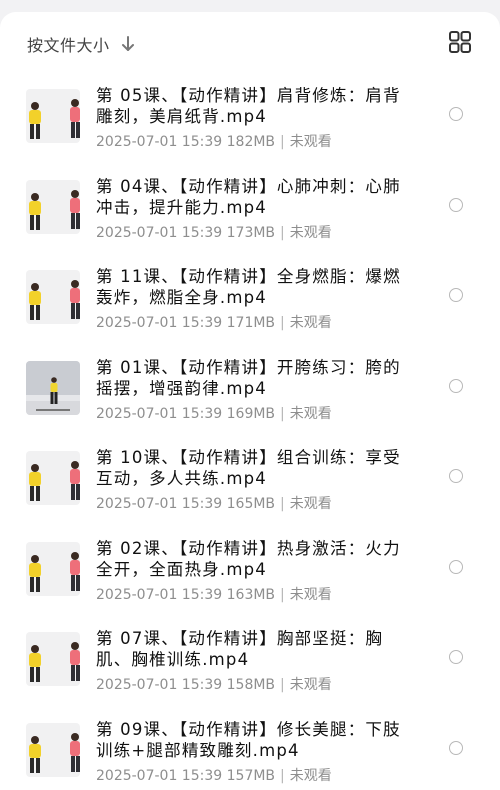  I want to click on file-size: 163MB, so click(251, 594).